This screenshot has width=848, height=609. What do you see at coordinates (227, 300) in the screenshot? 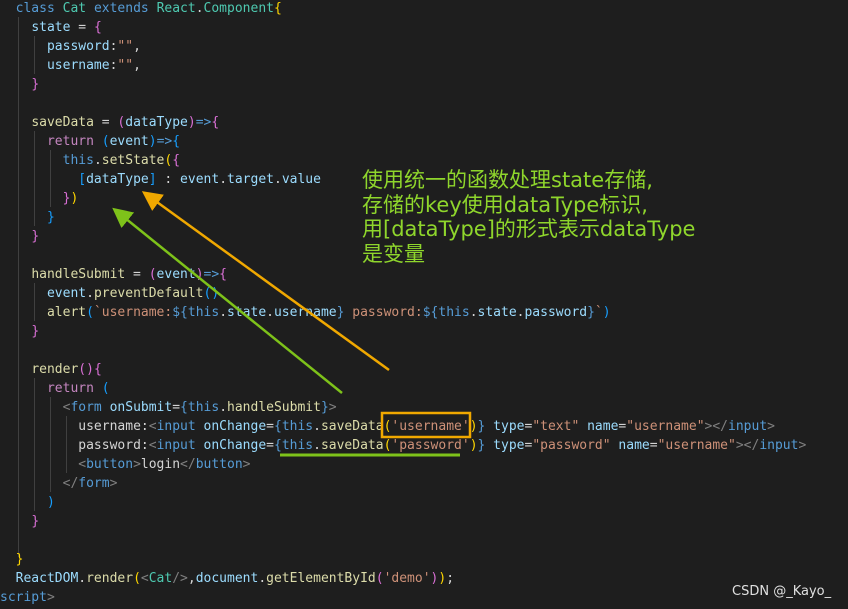
I see `arrow-green` at bounding box center [227, 300].